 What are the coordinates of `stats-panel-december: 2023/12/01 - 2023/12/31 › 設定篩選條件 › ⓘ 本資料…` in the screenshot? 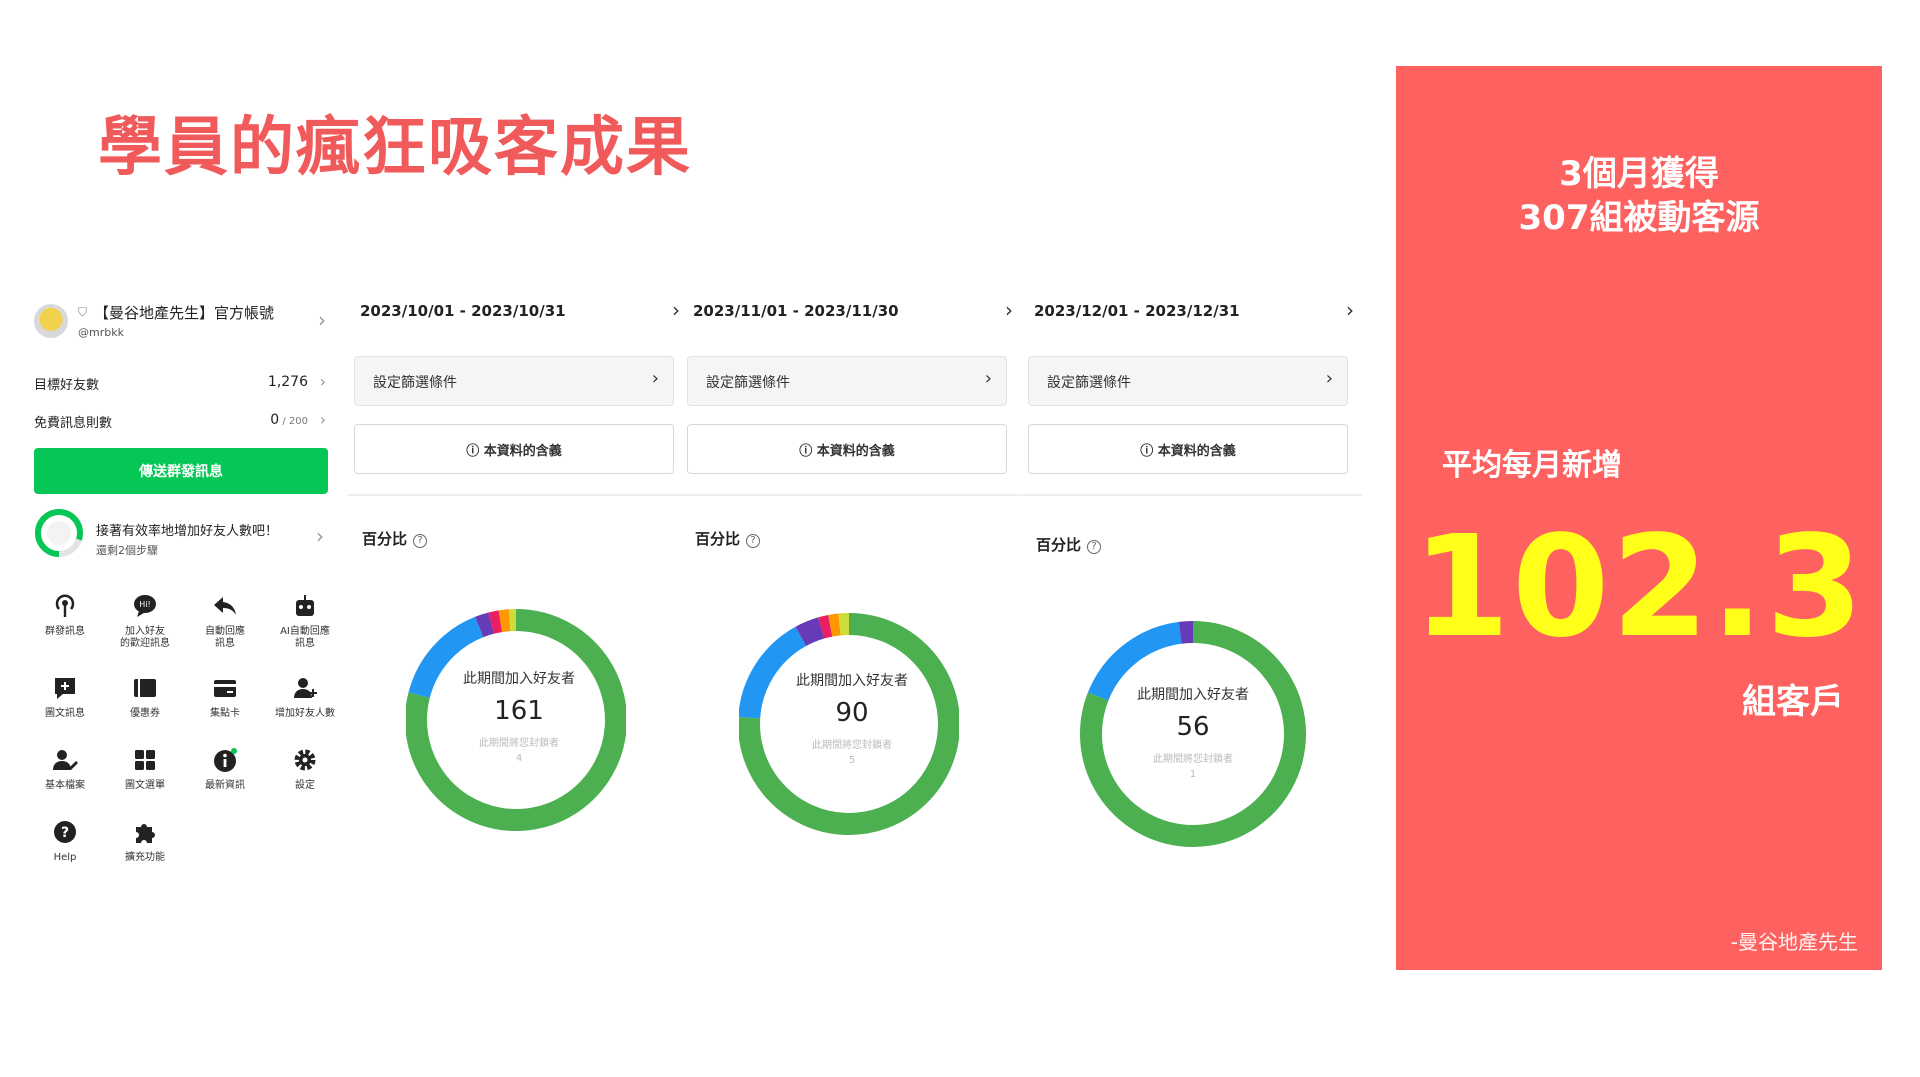 It's located at (1192, 598).